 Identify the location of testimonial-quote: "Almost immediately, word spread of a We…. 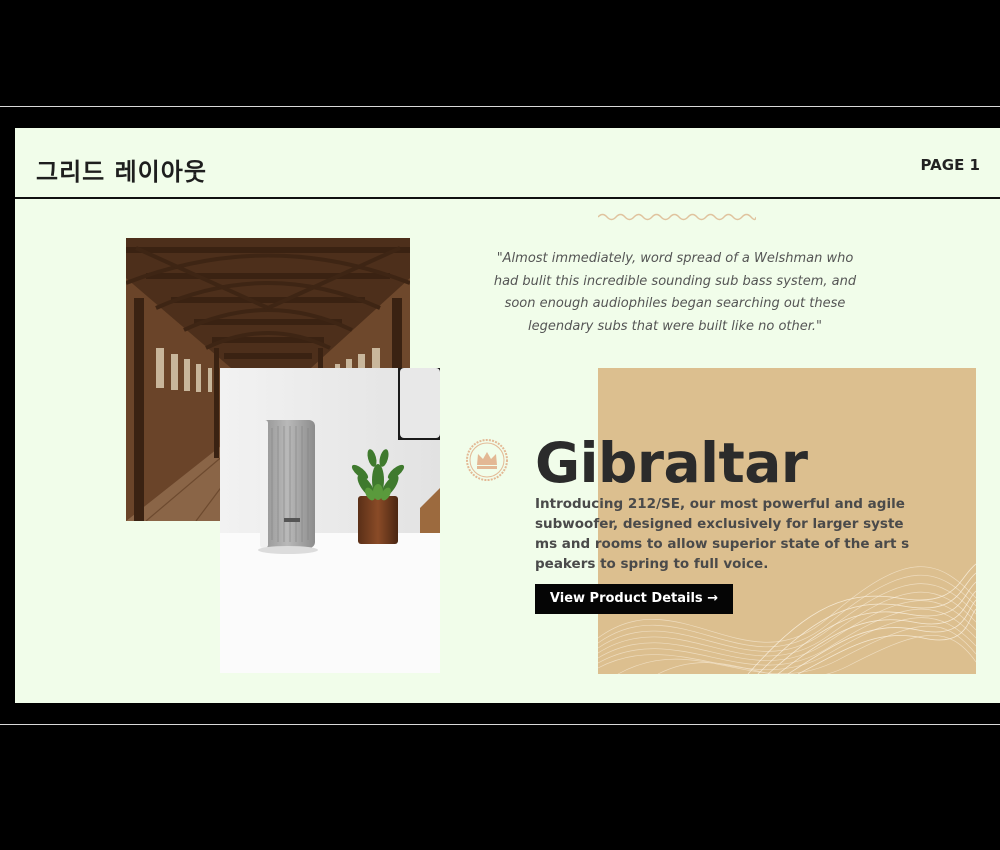
(675, 292).